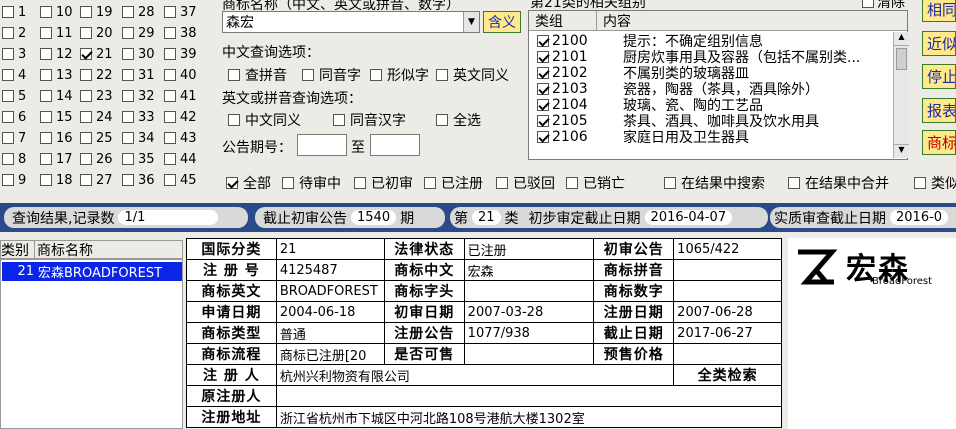 The image size is (956, 429). What do you see at coordinates (264, 120) in the screenshot?
I see `en-option-0: 中文同义` at bounding box center [264, 120].